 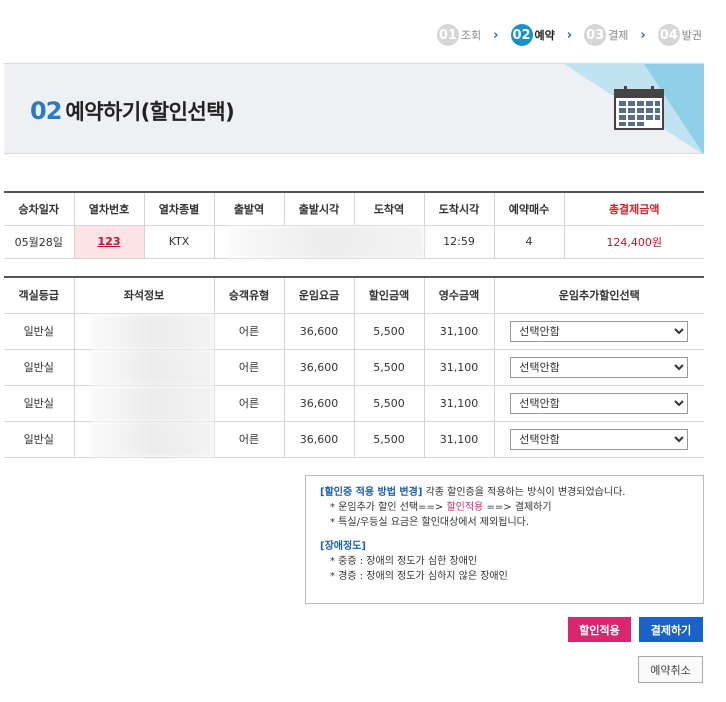 What do you see at coordinates (248, 209) in the screenshot?
I see `header-depart-station: 출발역` at bounding box center [248, 209].